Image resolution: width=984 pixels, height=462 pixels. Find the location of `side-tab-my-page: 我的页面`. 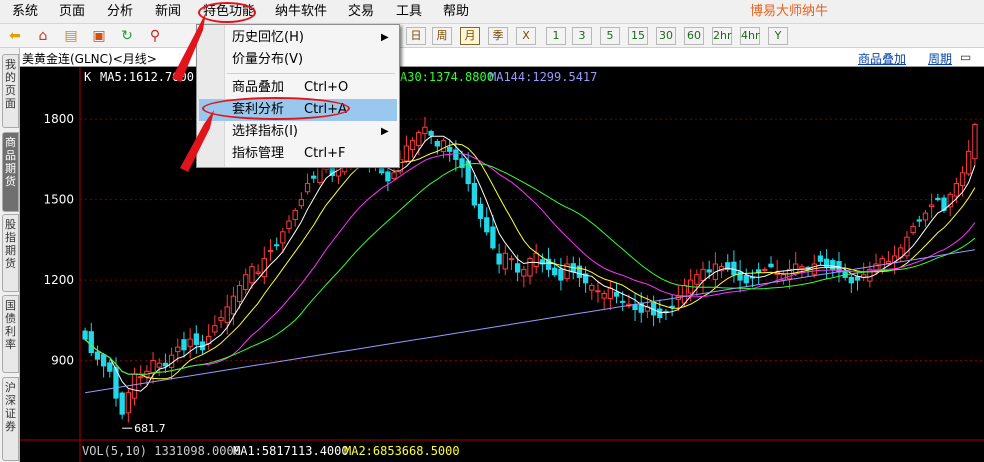

side-tab-my-page: 我的页面 is located at coordinates (10, 91).